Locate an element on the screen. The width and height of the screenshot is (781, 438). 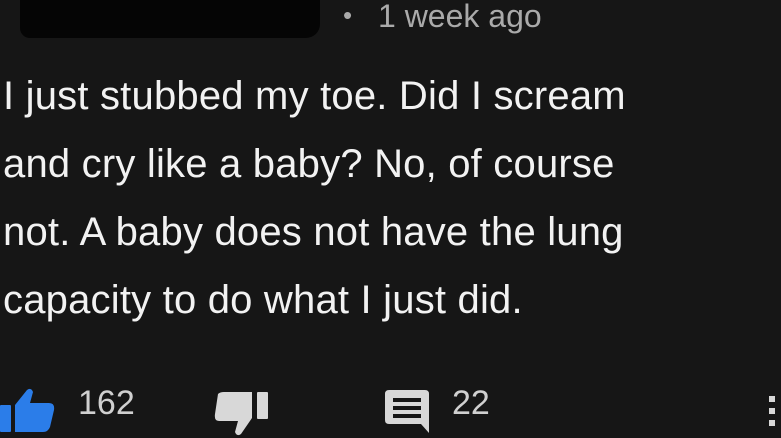
like-button is located at coordinates (32, 411).